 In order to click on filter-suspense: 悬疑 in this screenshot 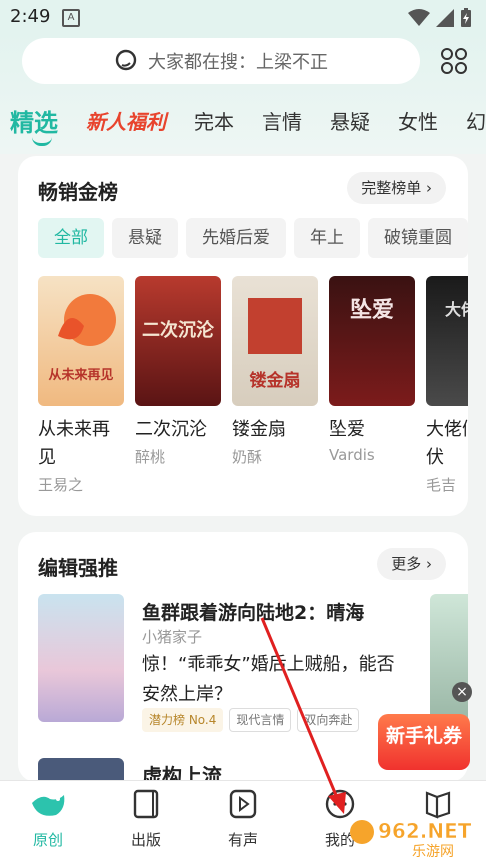, I will do `click(145, 238)`.